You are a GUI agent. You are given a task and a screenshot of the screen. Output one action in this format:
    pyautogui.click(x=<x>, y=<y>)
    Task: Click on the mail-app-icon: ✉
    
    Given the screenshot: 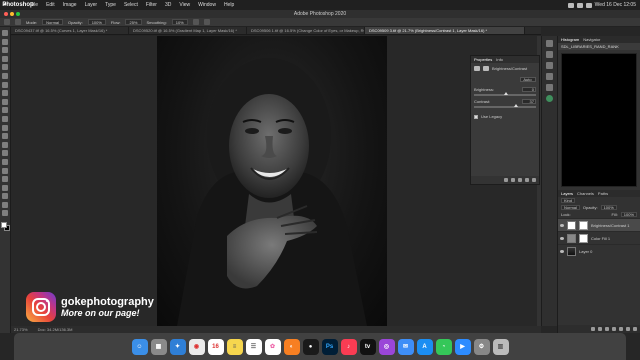 What is the action you would take?
    pyautogui.click(x=405, y=346)
    